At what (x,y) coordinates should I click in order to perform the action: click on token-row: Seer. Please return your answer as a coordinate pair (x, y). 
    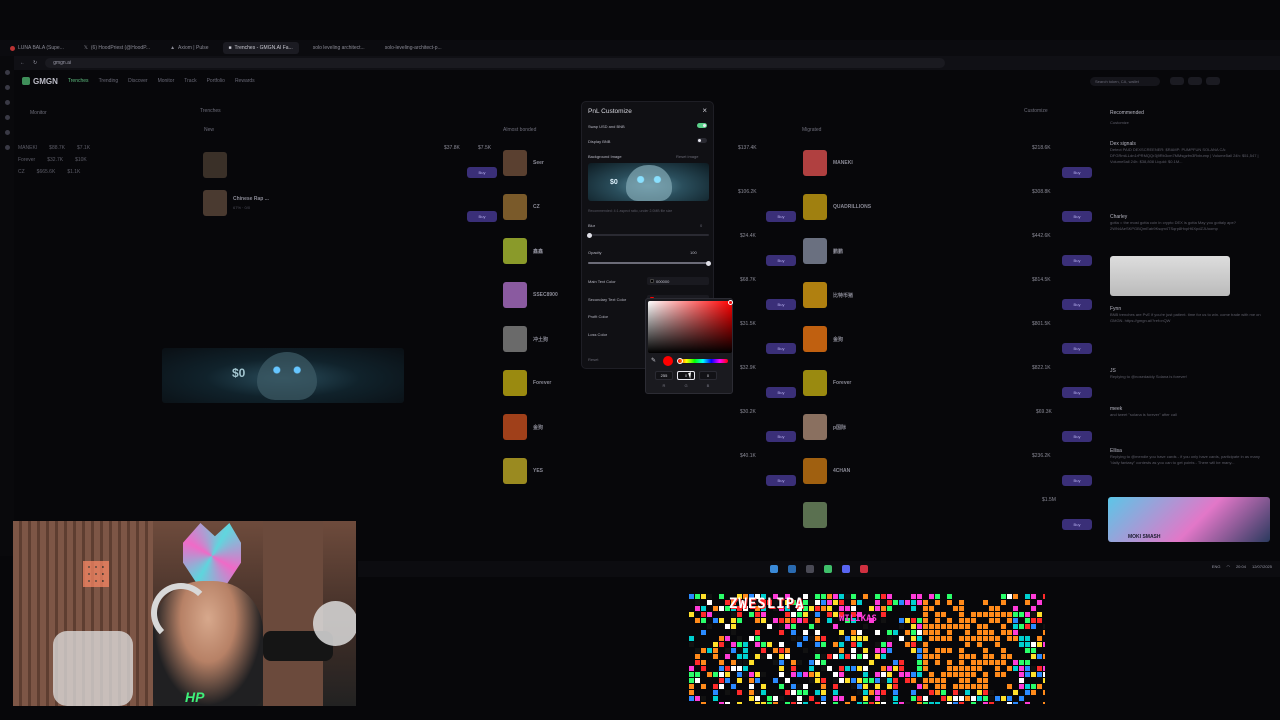
    Looking at the image, I should click on (523, 163).